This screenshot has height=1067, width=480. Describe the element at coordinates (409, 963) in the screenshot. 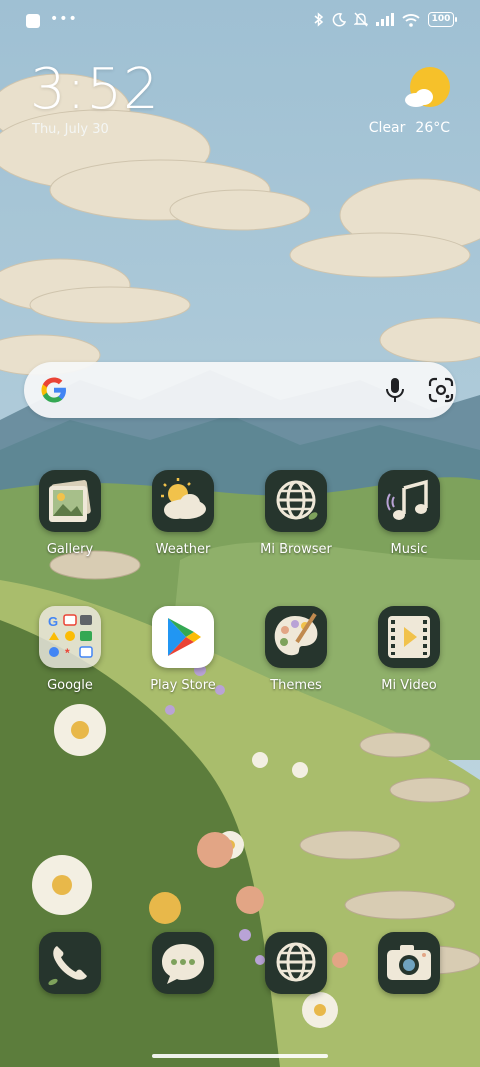

I see `camera-icon` at that location.